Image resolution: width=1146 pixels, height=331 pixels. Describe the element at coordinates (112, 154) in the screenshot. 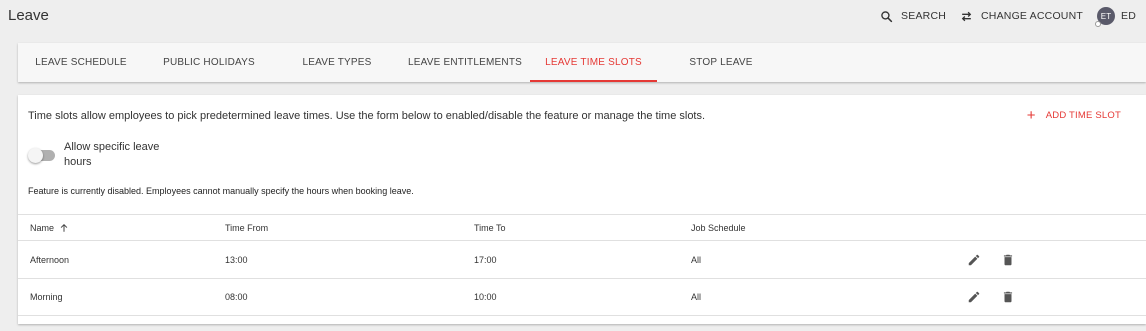

I see `toggle-label: Allow specific leave hours` at that location.